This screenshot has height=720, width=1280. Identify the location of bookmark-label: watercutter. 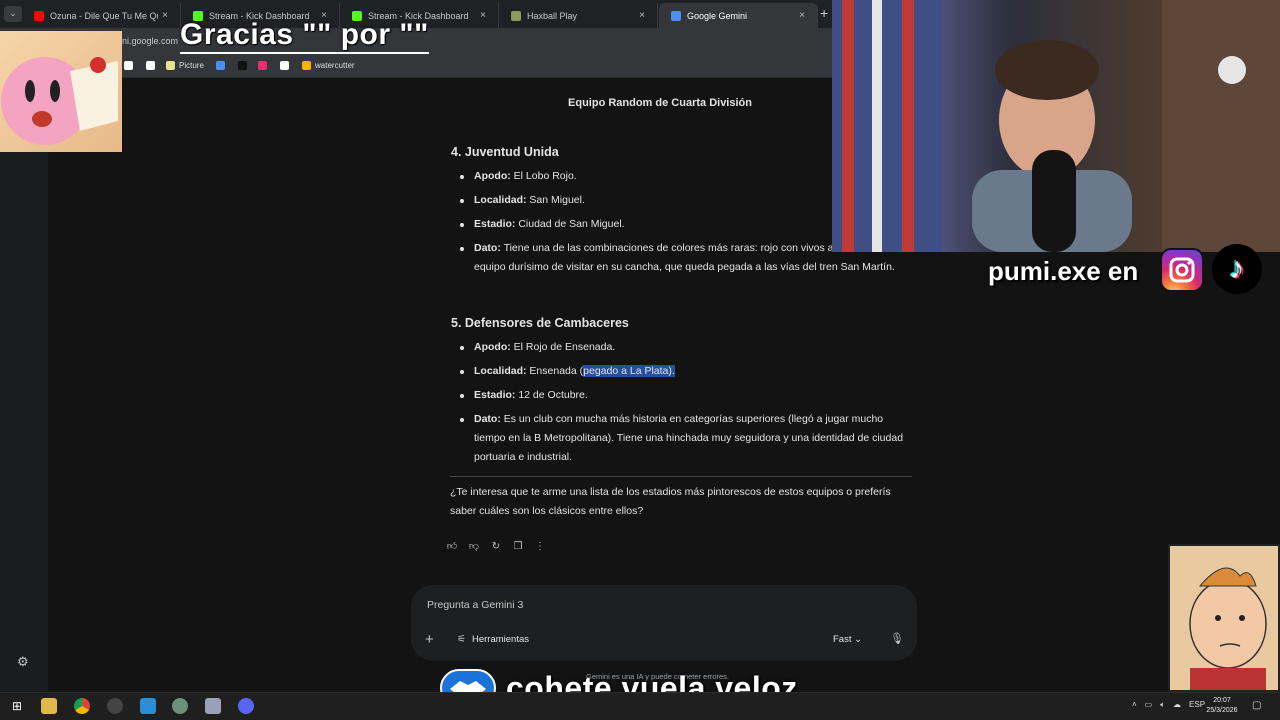
(335, 65).